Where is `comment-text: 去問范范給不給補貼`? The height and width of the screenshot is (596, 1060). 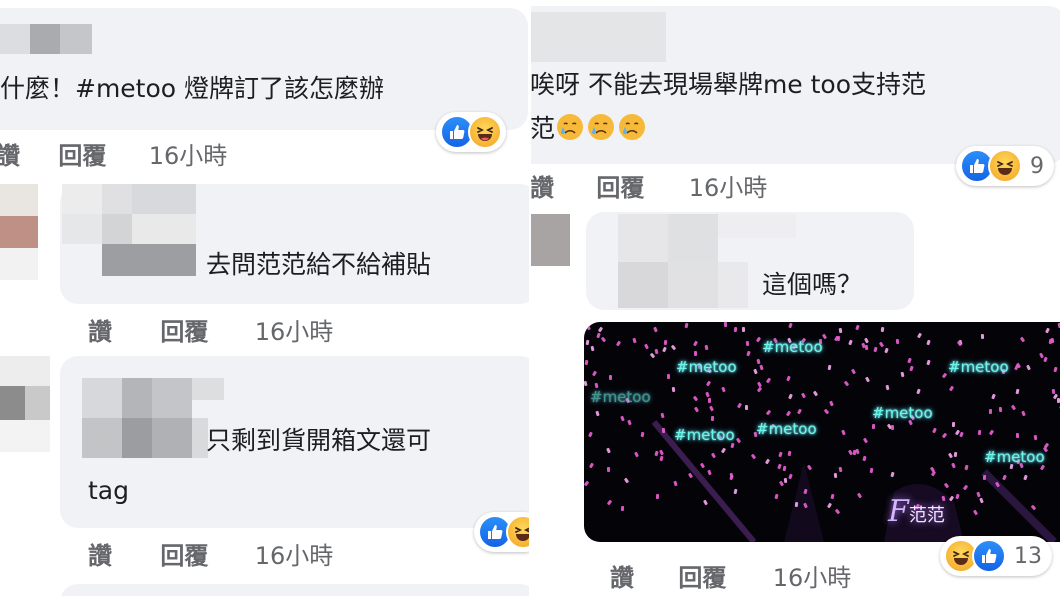
comment-text: 去問范范給不給補貼 is located at coordinates (319, 264).